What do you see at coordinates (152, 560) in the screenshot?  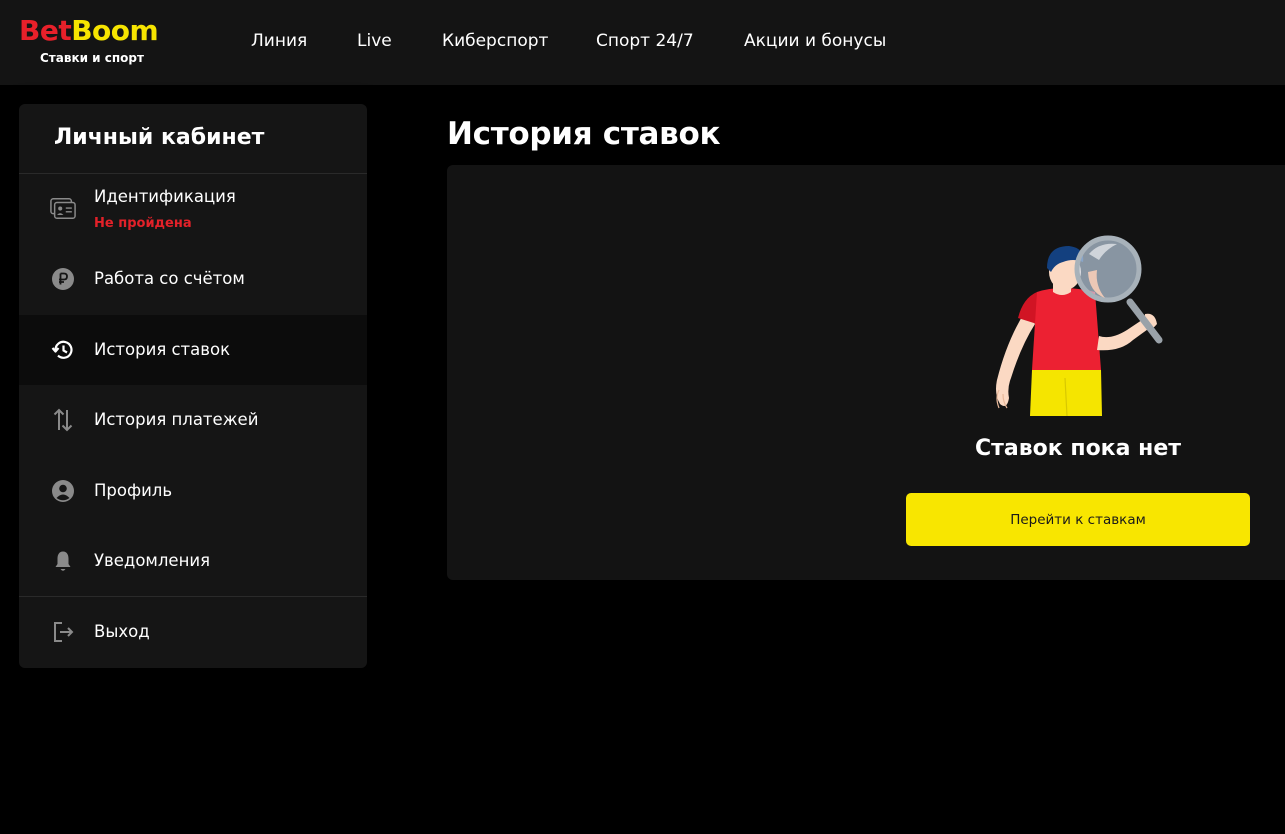 I see `sidebar-item-label: Уведомления` at bounding box center [152, 560].